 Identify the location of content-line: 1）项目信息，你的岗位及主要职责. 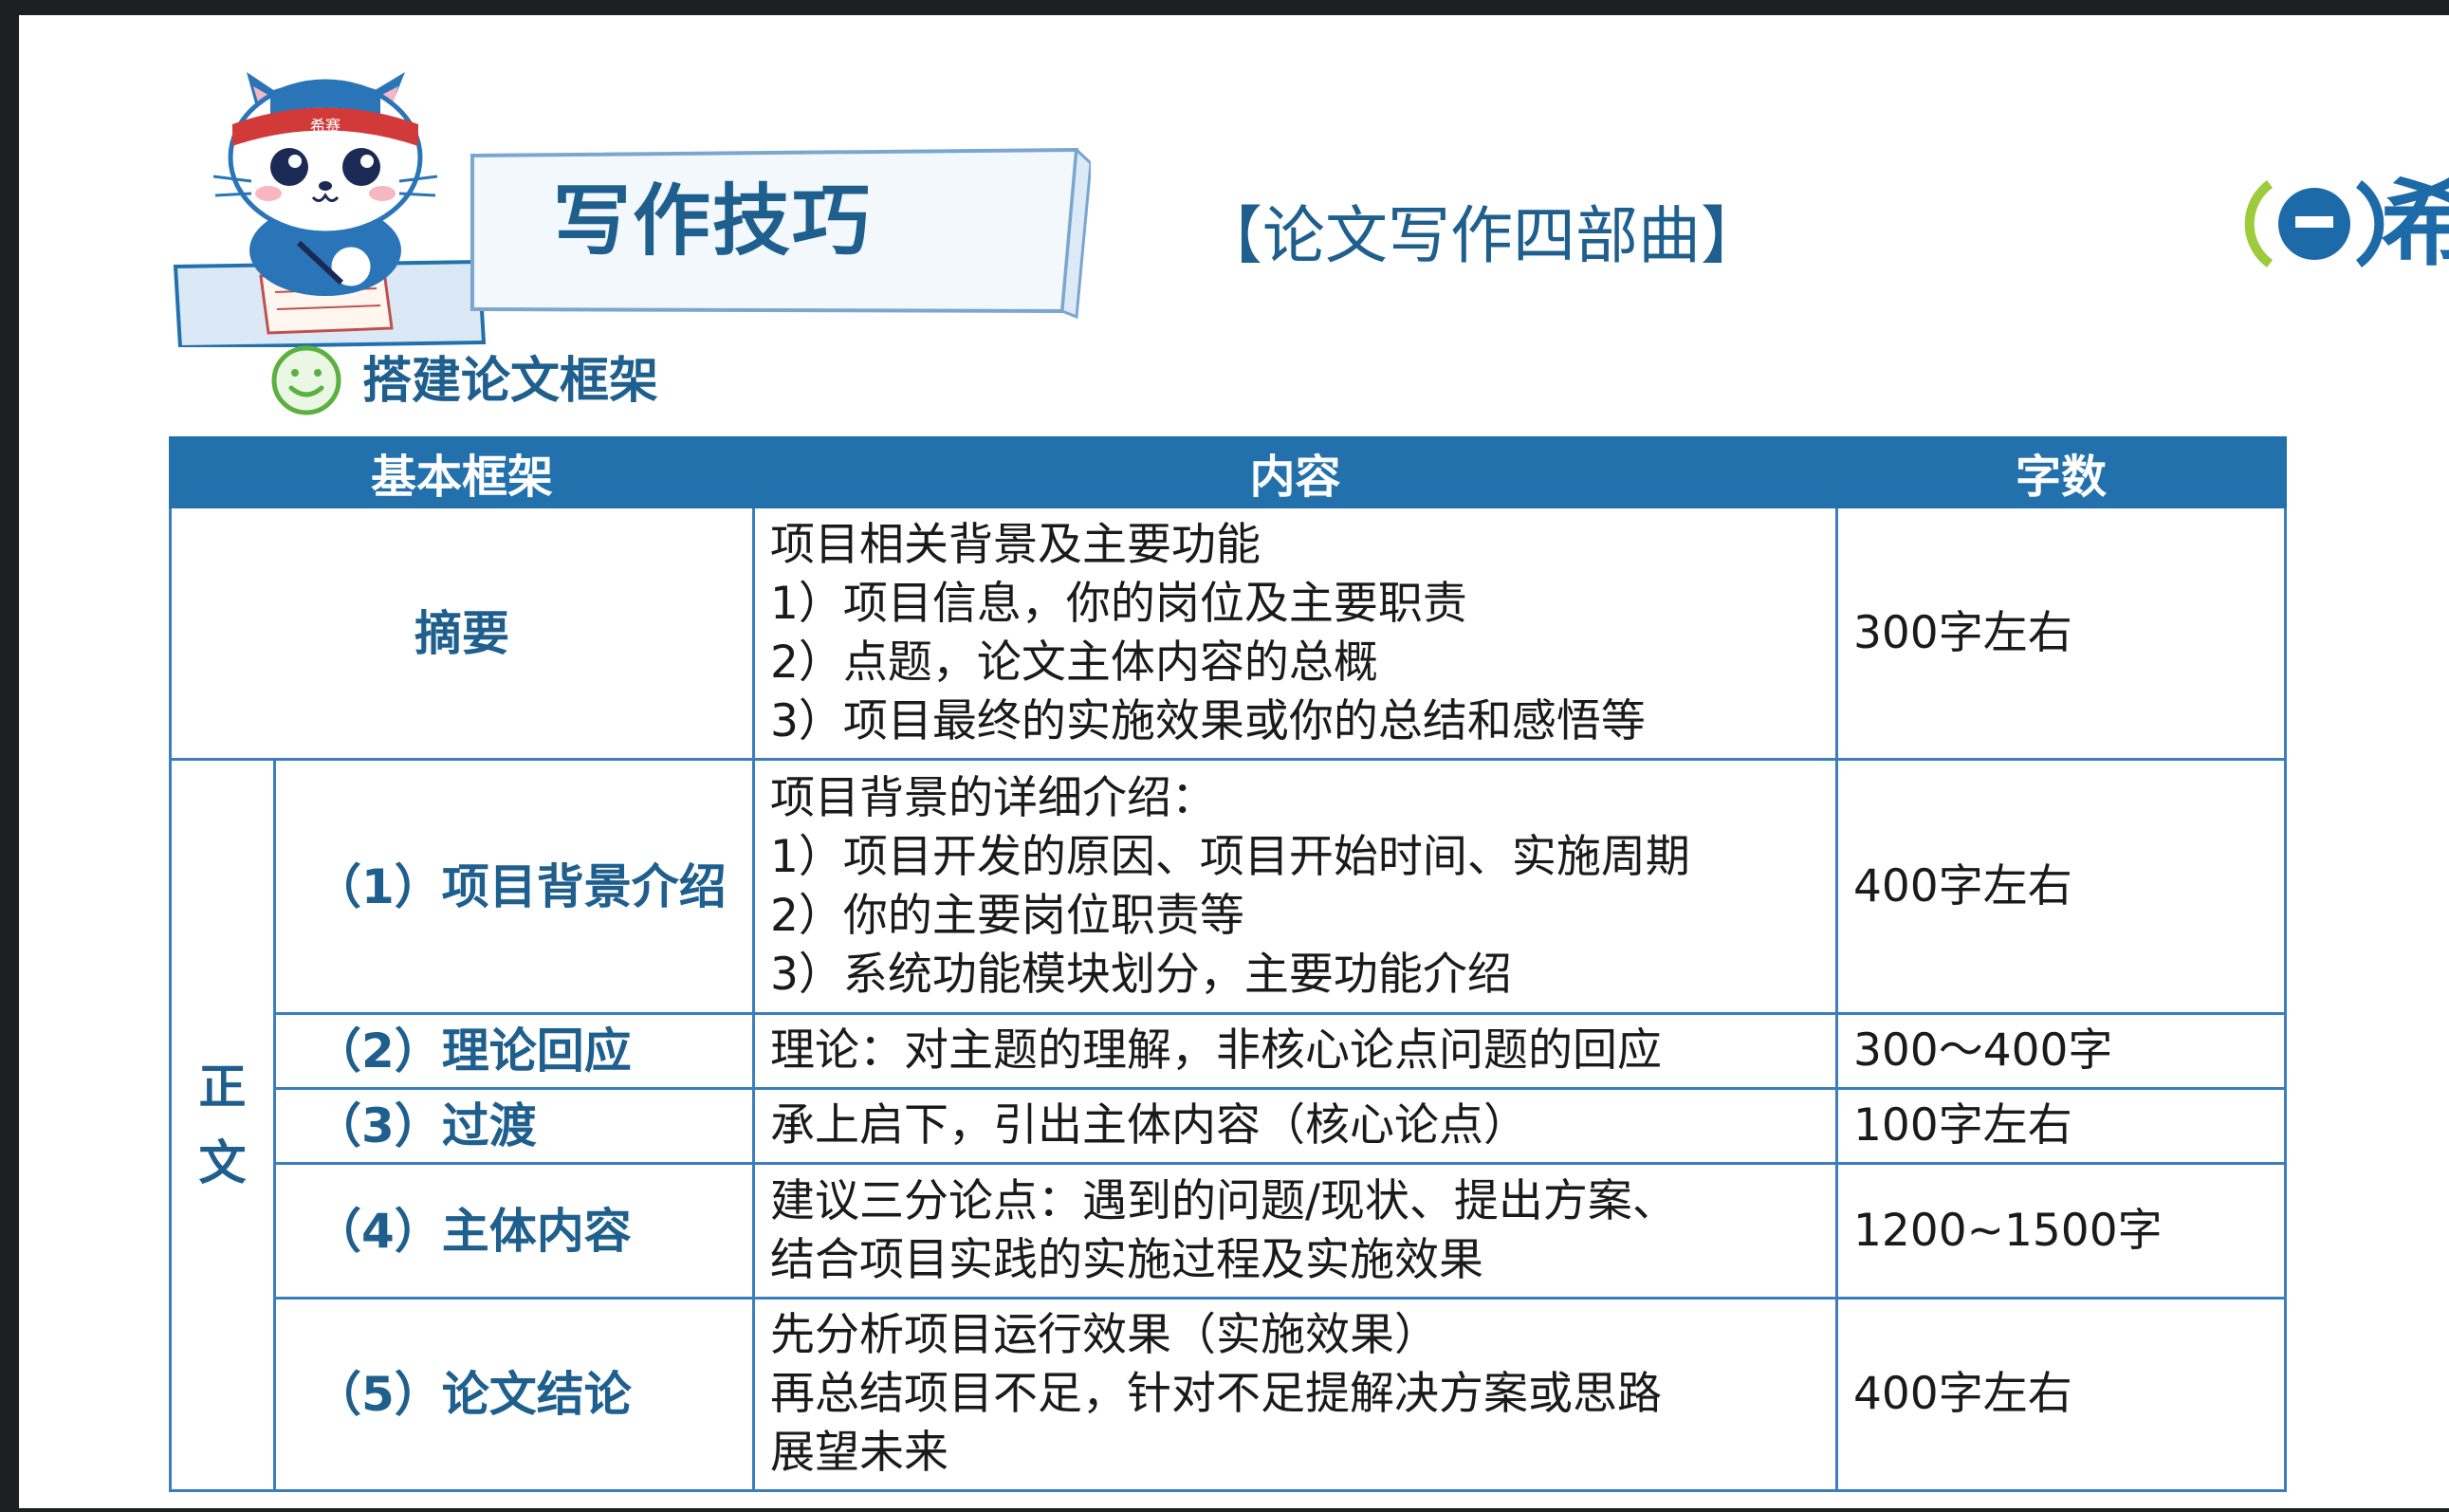
(1118, 603).